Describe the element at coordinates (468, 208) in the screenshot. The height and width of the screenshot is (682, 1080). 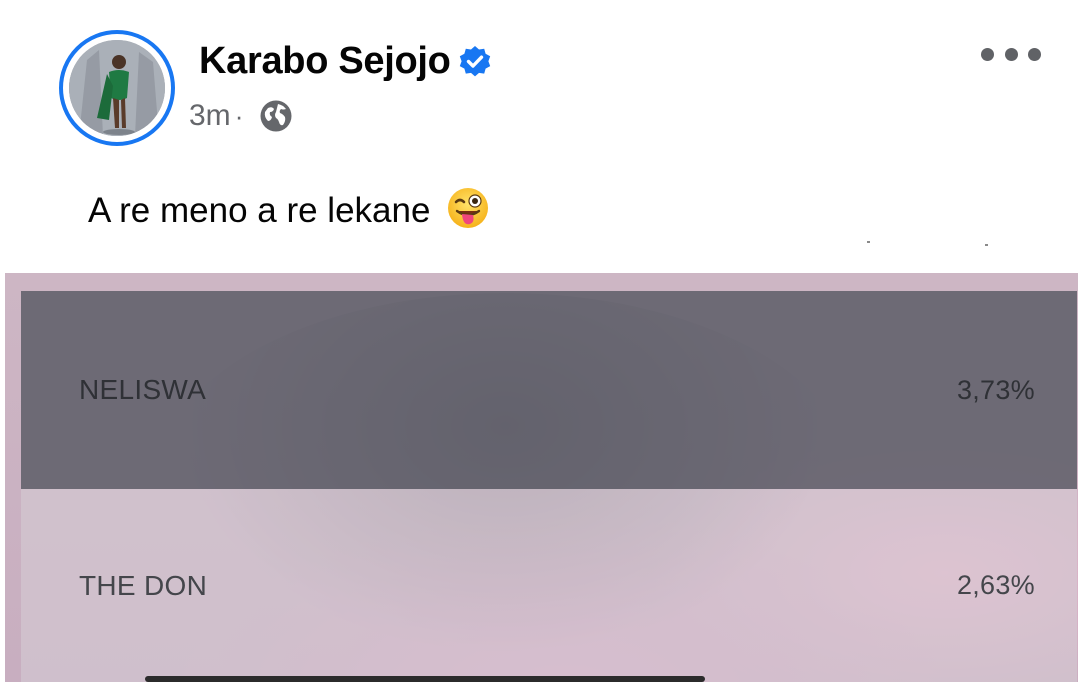
I see `winking-tongue-emoji-icon` at that location.